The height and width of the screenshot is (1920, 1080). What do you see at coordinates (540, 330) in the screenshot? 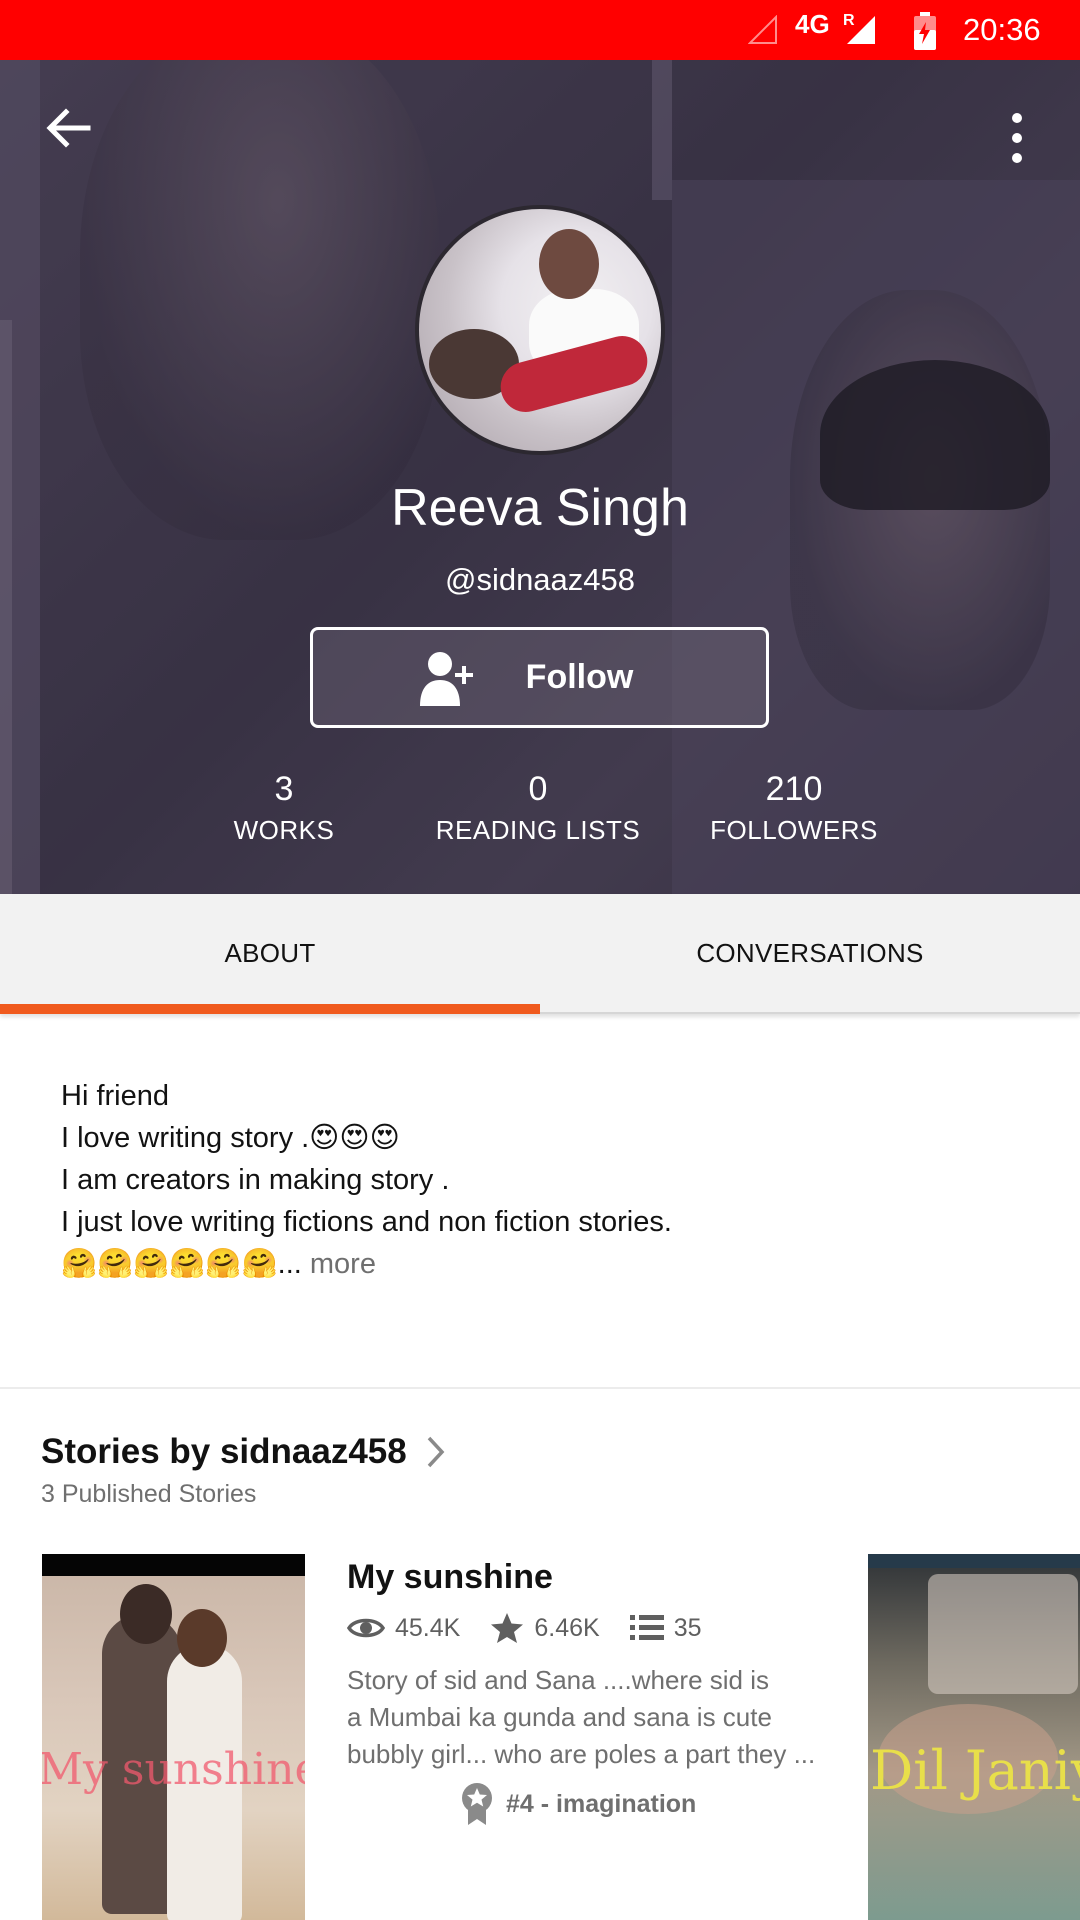
I see `avatar` at bounding box center [540, 330].